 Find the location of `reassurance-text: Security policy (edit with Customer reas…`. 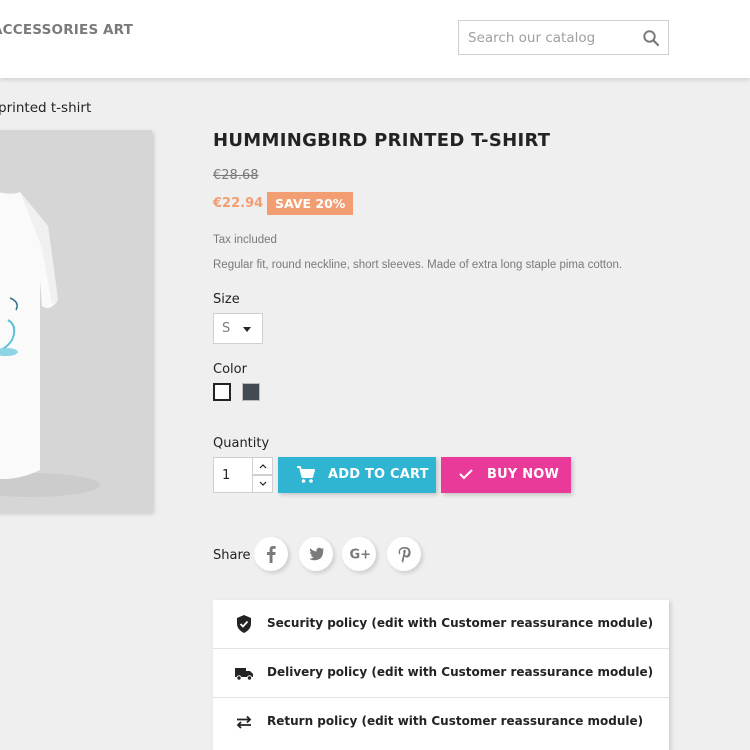

reassurance-text: Security policy (edit with Customer reas… is located at coordinates (460, 623).